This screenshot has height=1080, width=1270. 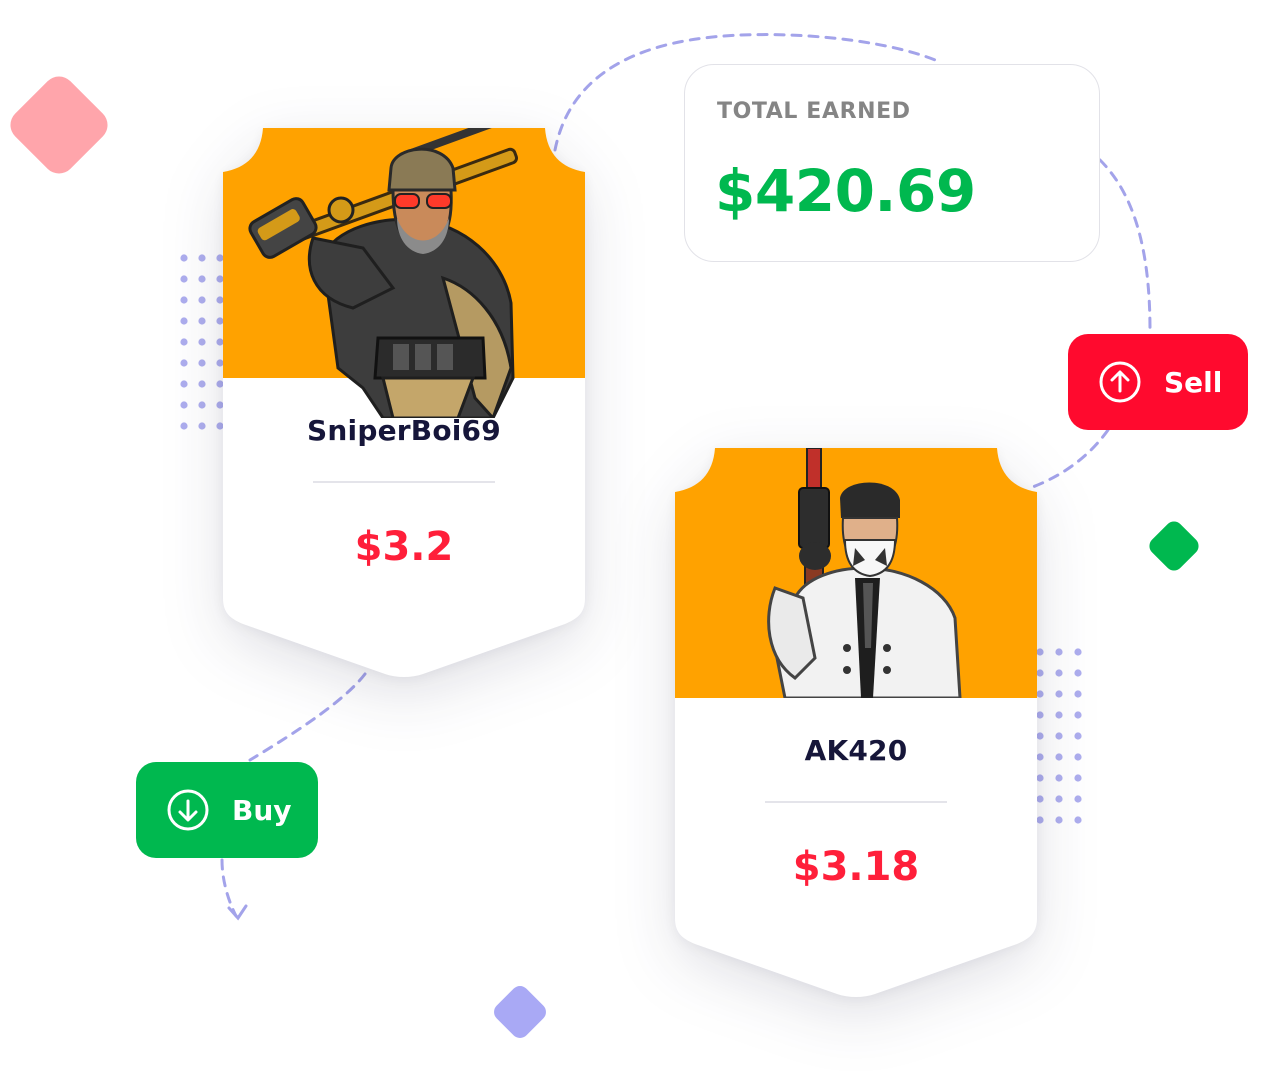 I want to click on sniper-character-icon, so click(x=383, y=273).